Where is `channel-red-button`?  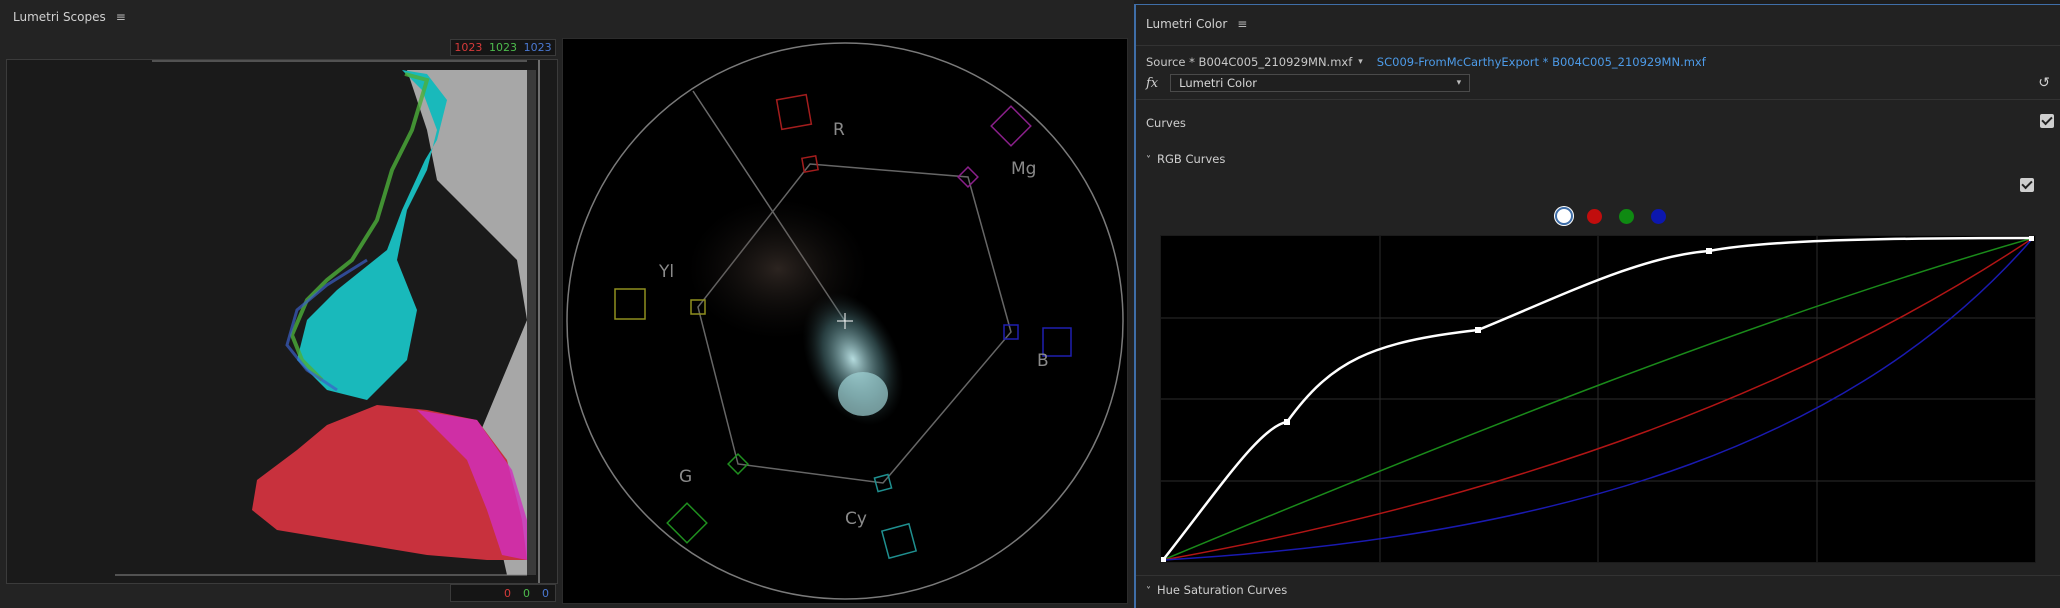
channel-red-button is located at coordinates (1594, 216).